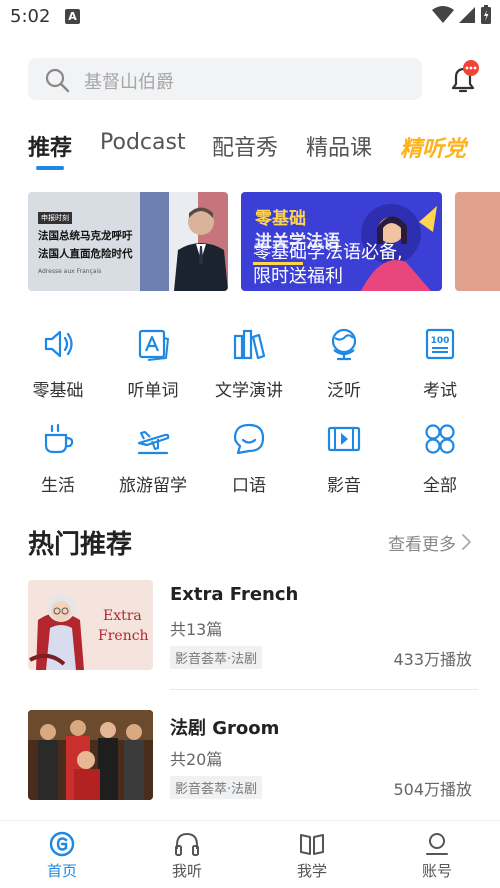  Describe the element at coordinates (477, 241) in the screenshot. I see `banner-peek` at that location.